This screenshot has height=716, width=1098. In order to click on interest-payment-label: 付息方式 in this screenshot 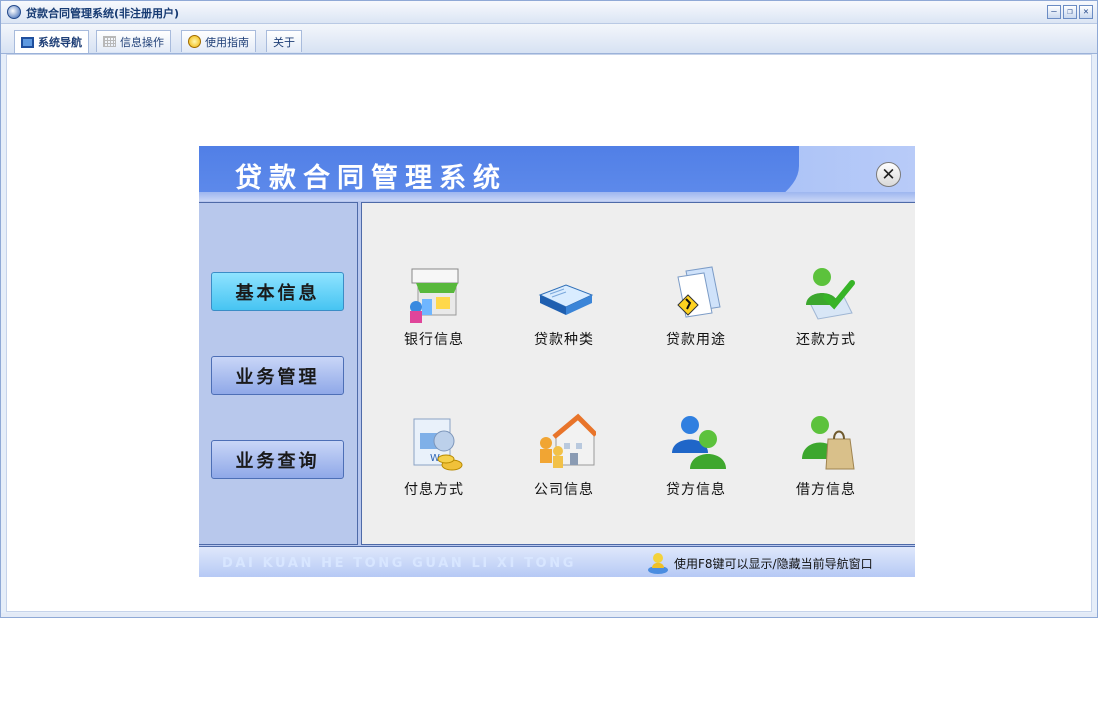, I will do `click(434, 490)`.